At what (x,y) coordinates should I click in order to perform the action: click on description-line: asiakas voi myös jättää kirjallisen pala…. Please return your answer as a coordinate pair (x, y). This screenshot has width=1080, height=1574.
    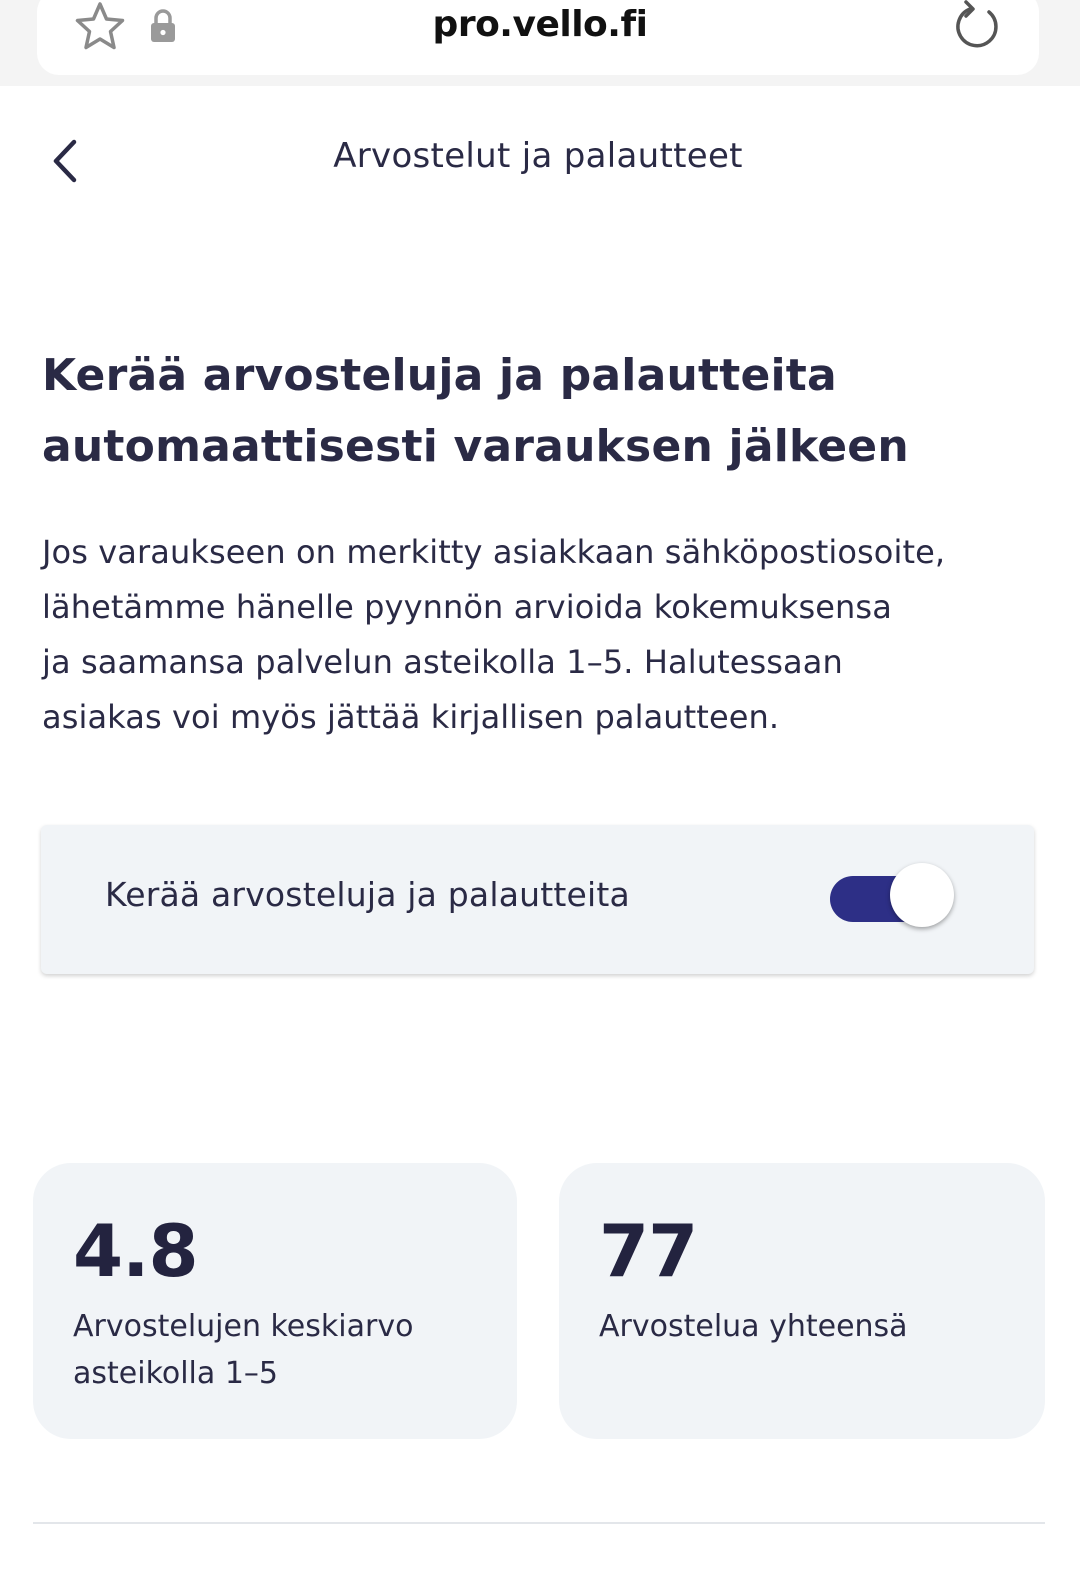
    Looking at the image, I should click on (411, 717).